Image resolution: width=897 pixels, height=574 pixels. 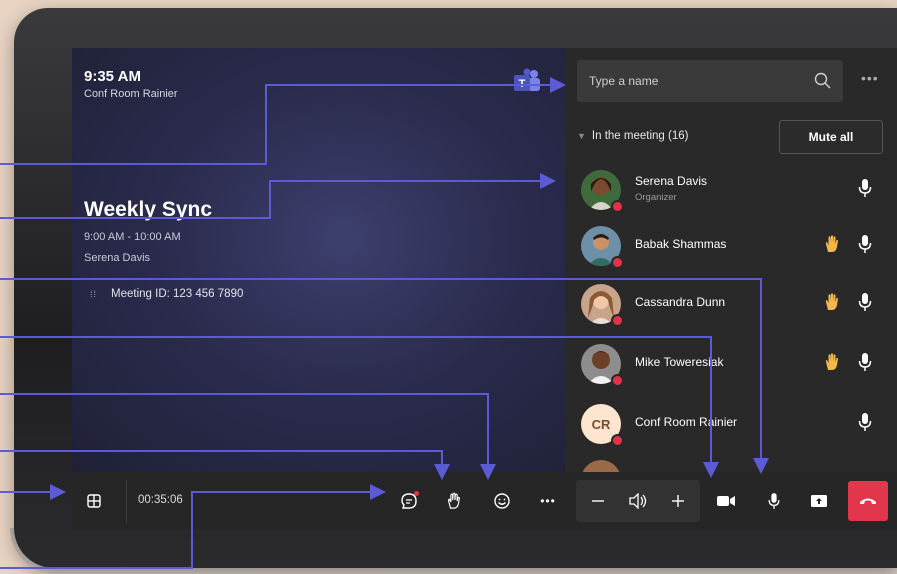 I want to click on meeting-id: Meeting ID: 123 456 7890, so click(x=177, y=294).